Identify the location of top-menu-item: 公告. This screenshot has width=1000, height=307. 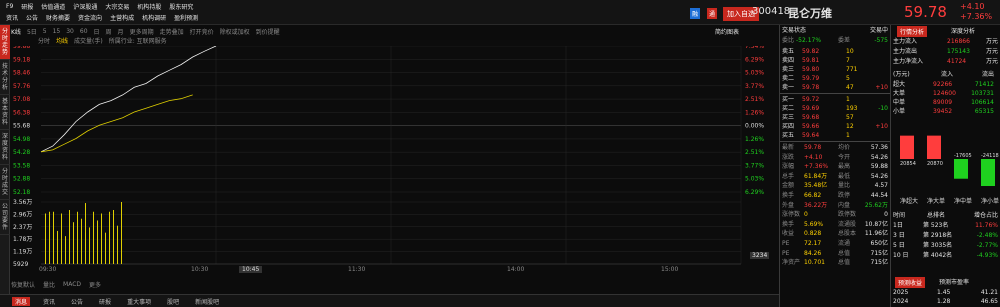
(32, 17).